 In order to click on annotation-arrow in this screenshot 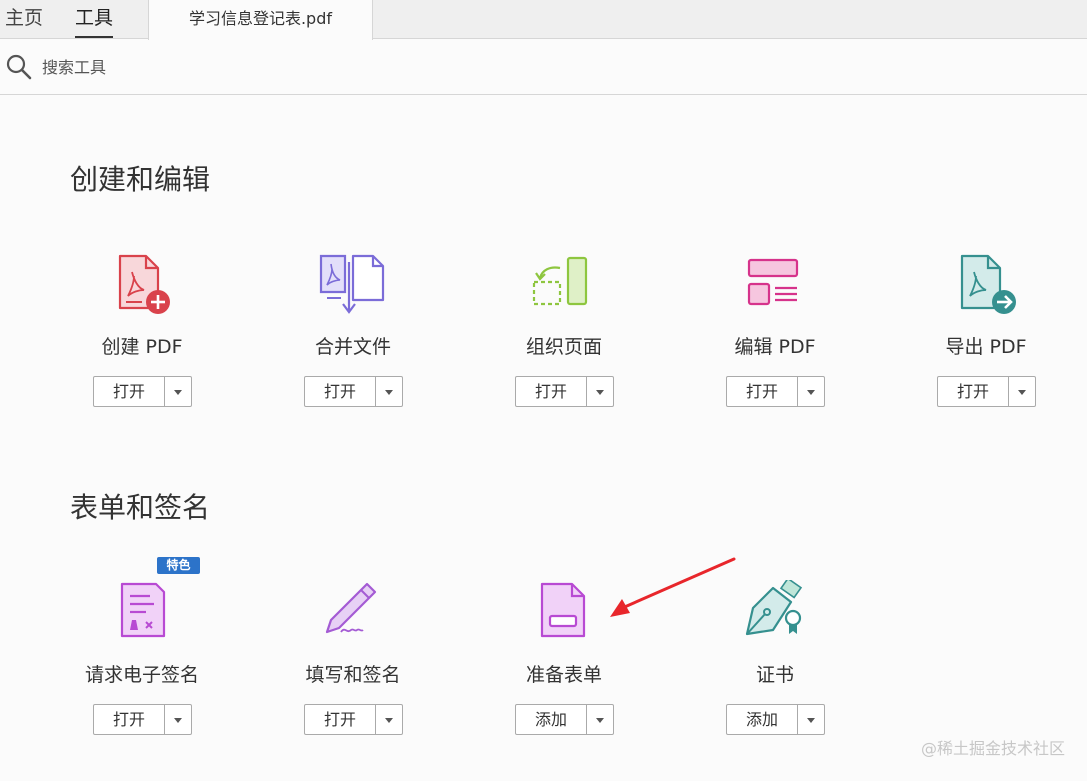, I will do `click(673, 587)`.